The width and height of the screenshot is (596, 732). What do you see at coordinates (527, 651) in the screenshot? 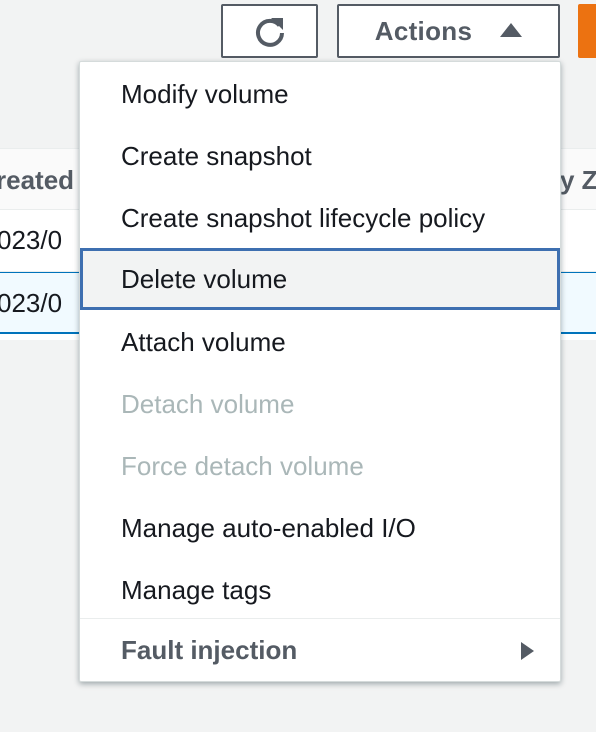
I see `caret-right-icon` at bounding box center [527, 651].